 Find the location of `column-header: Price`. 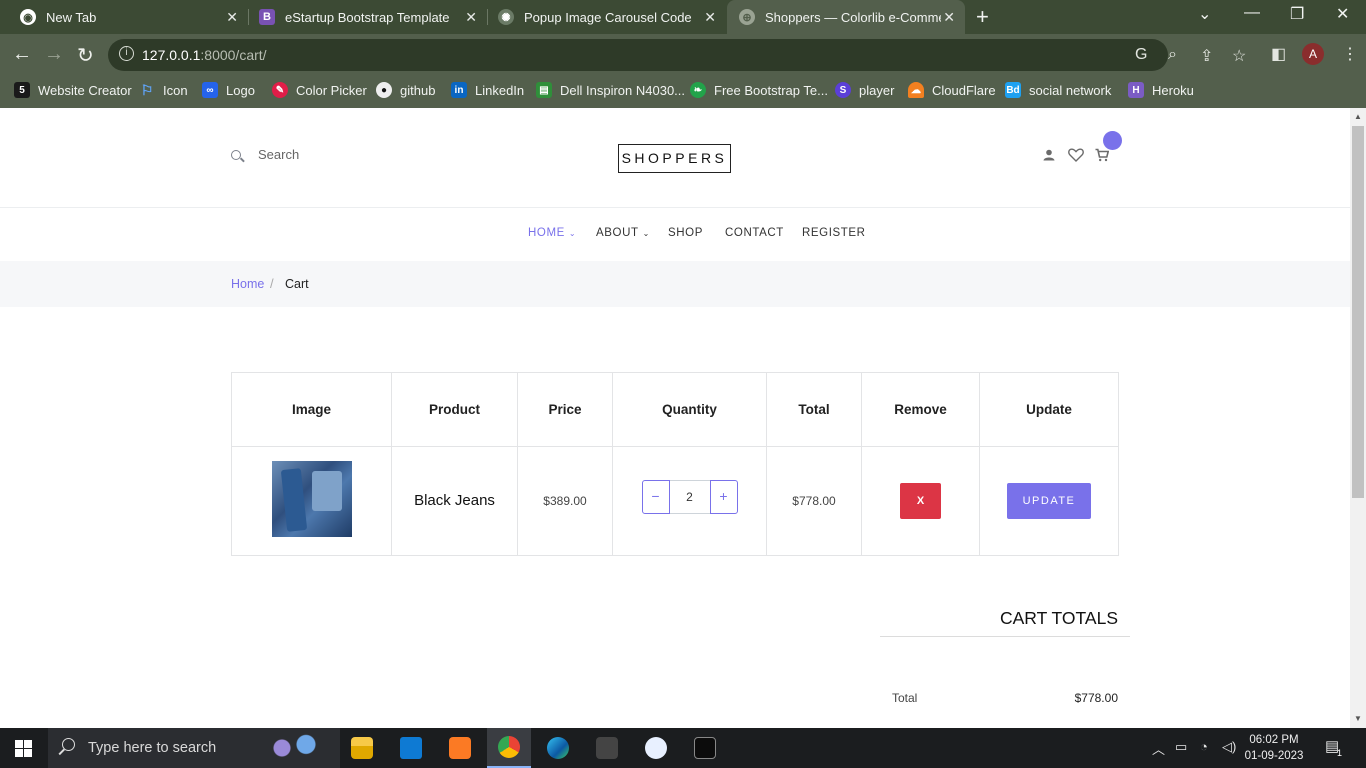

column-header: Price is located at coordinates (565, 409).